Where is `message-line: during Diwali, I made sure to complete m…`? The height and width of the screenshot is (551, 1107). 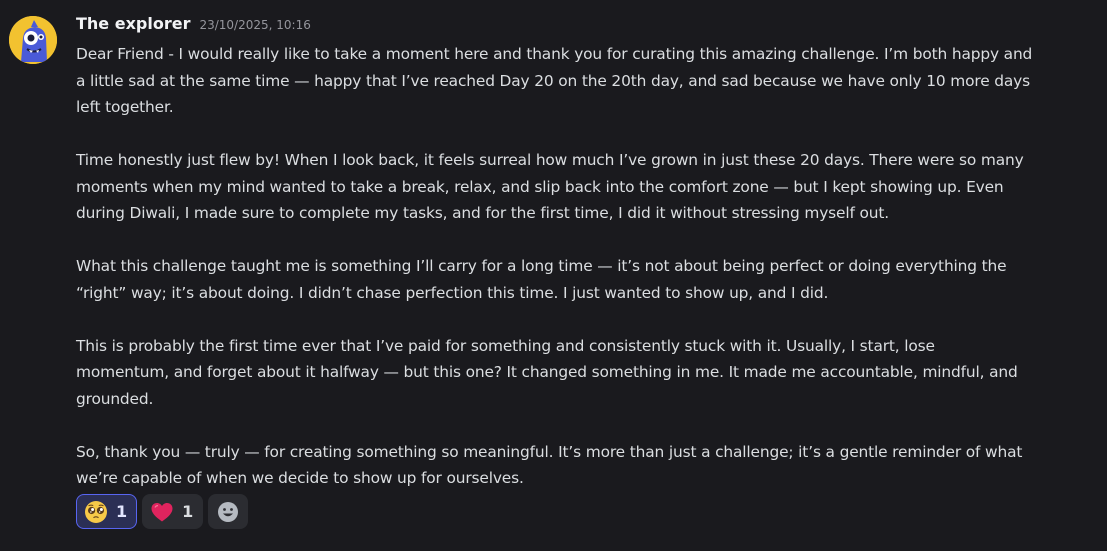
message-line: during Diwali, I made sure to complete m… is located at coordinates (482, 213).